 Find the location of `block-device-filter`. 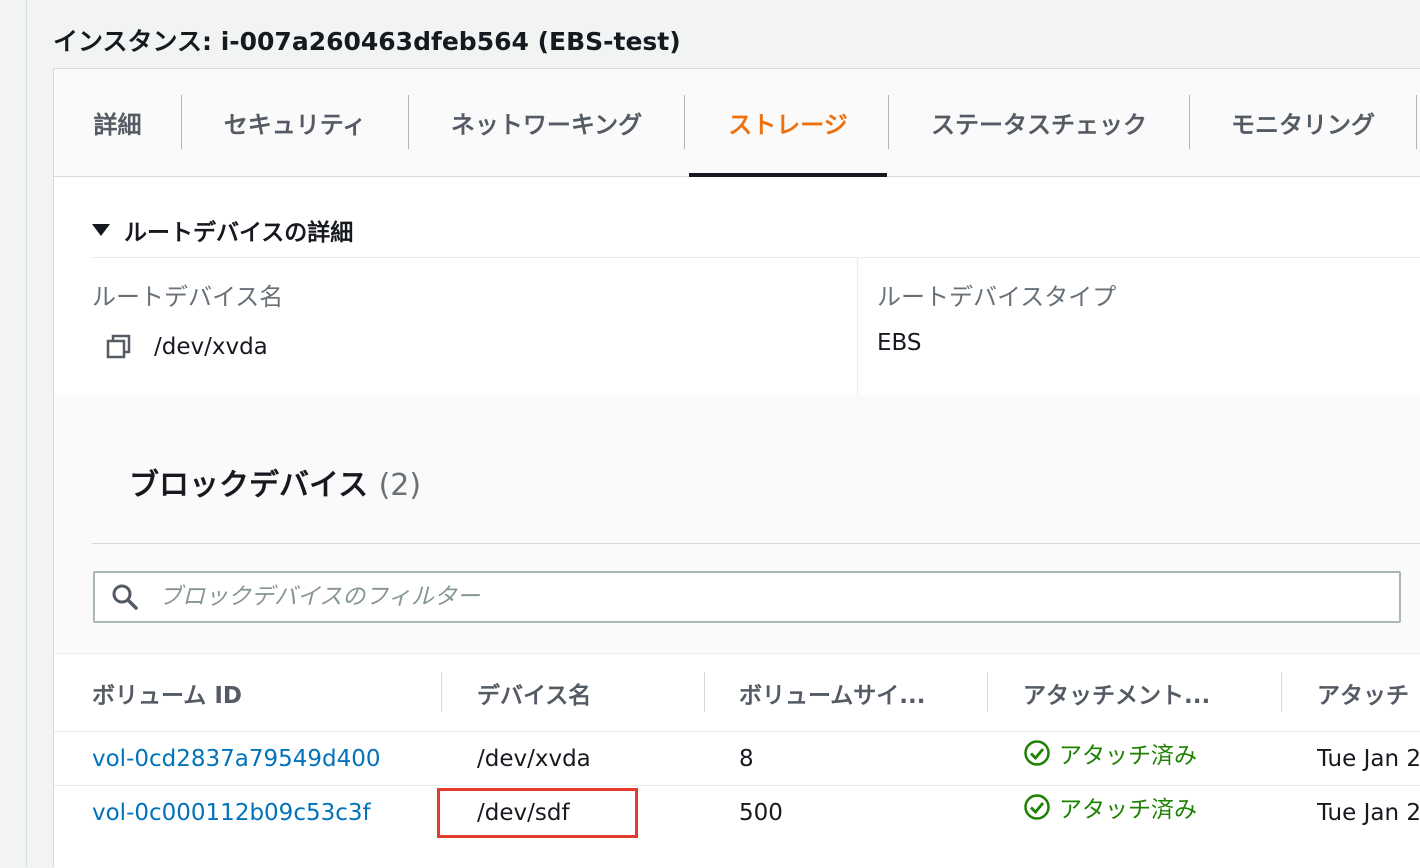

block-device-filter is located at coordinates (747, 597).